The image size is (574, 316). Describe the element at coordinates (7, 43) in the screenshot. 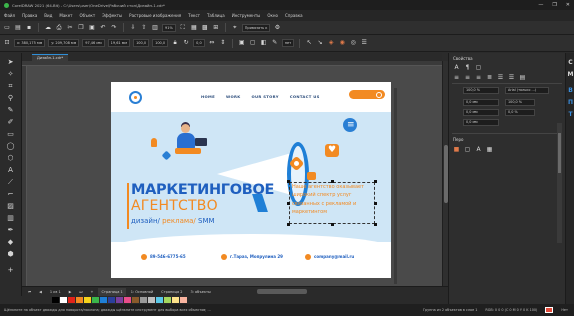

I see `object-origin-icon: ⊡` at that location.